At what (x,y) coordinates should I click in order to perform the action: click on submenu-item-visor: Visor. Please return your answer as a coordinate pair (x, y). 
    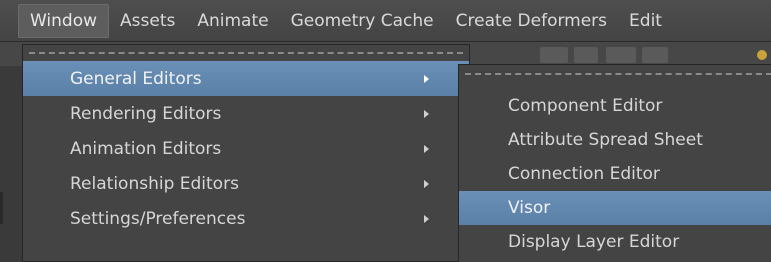
    Looking at the image, I should click on (615, 208).